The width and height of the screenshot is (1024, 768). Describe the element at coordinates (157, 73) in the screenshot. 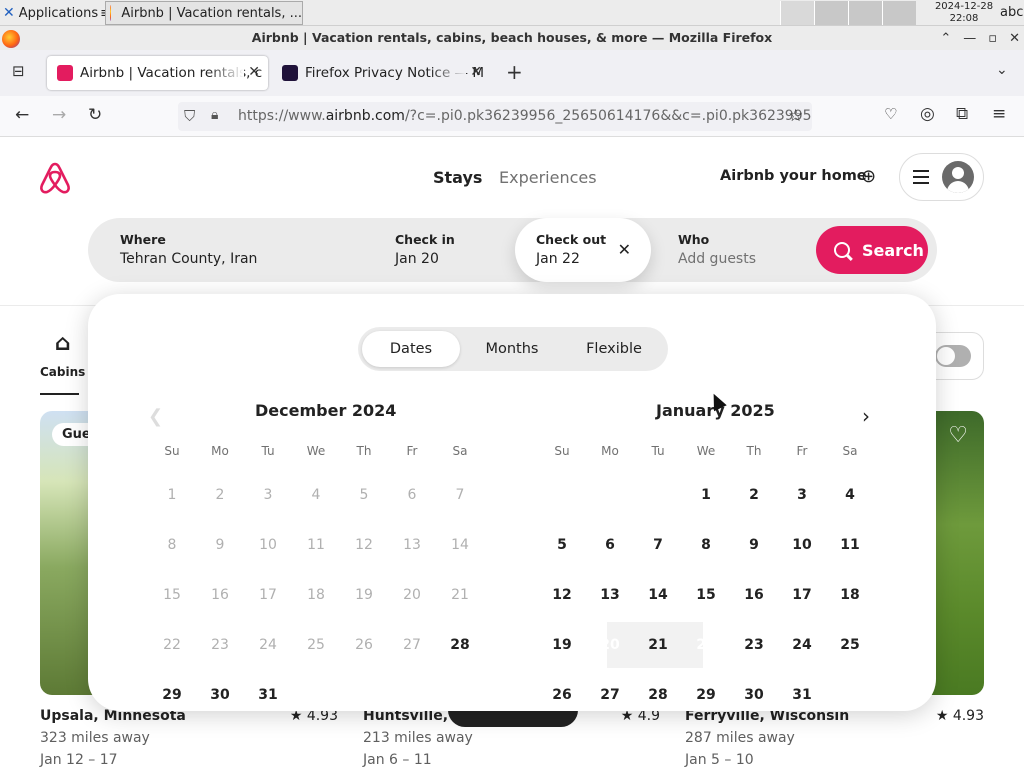

I see `tab-airbnb: Airbnb | Vacation rentals, c ✕` at that location.